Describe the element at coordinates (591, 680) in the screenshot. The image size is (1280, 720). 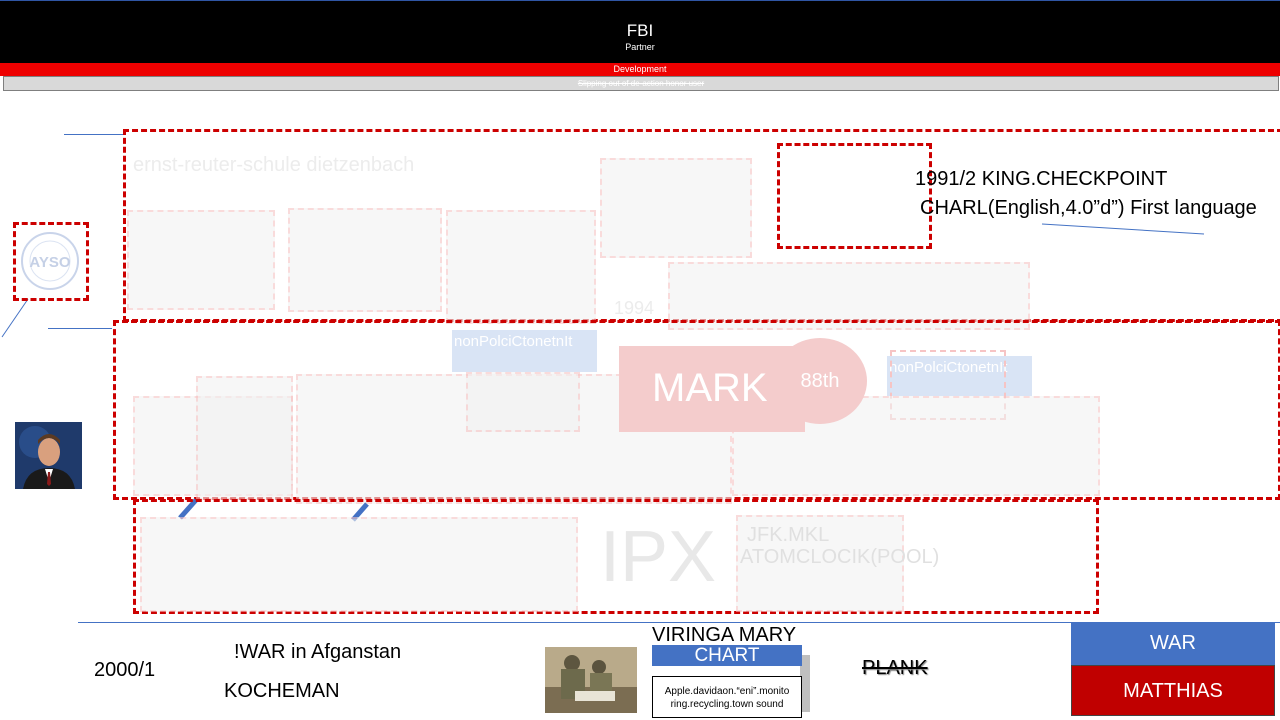
I see `soldiers-photo` at that location.